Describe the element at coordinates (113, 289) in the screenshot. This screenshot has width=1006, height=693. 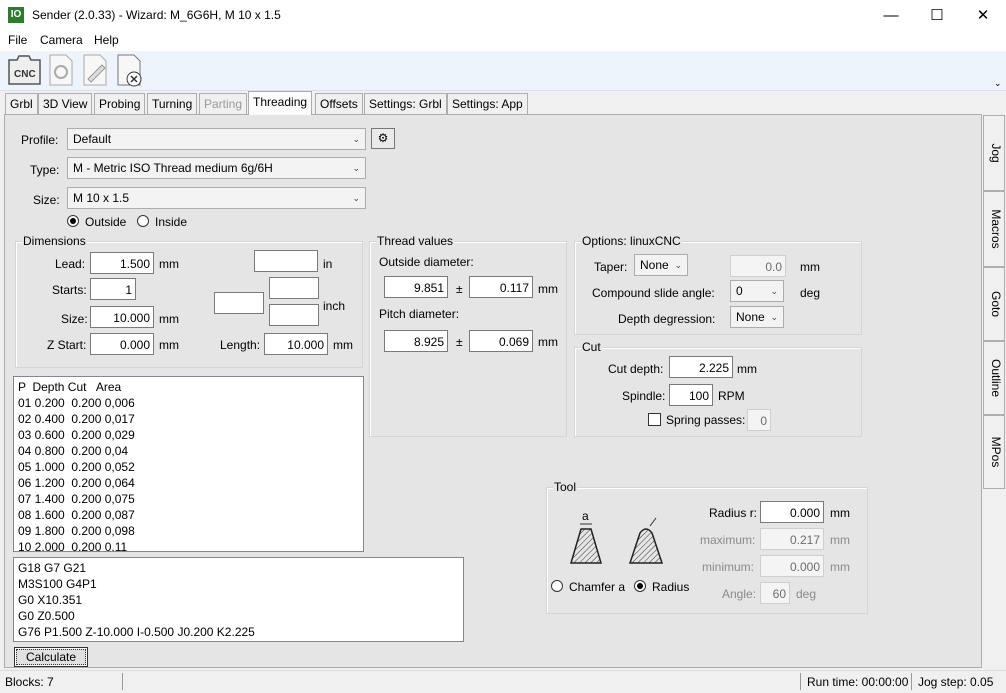
I see `starts-input: 1` at that location.